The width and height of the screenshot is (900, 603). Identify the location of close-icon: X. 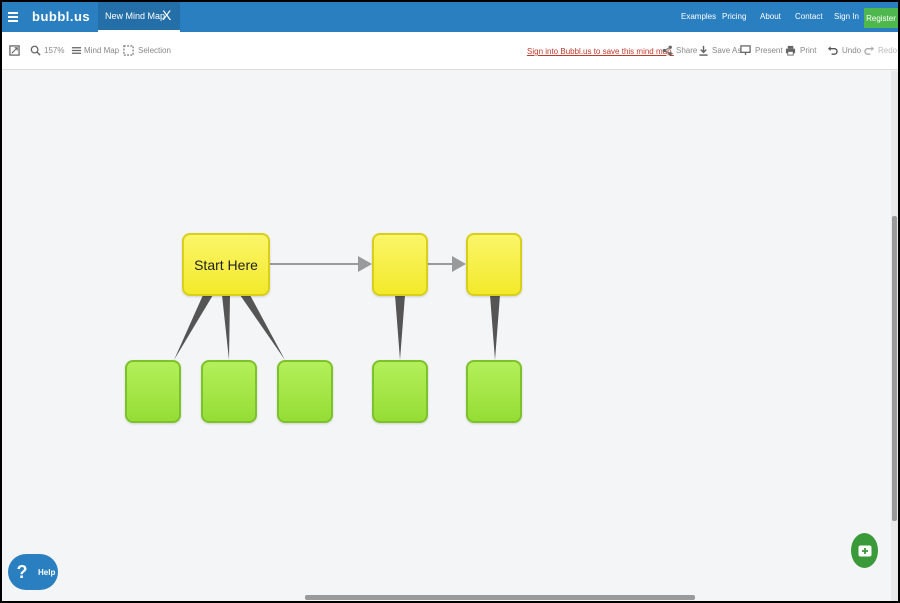
(166, 15).